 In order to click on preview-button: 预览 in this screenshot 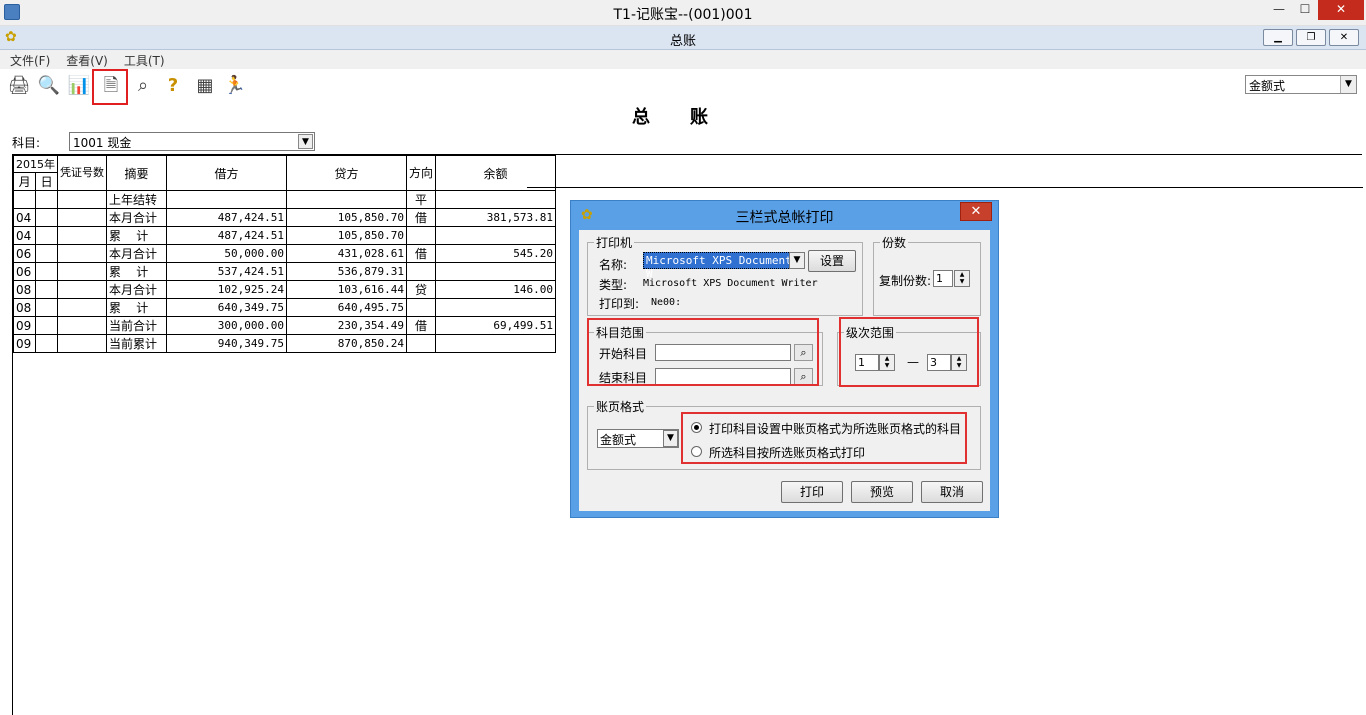, I will do `click(882, 492)`.